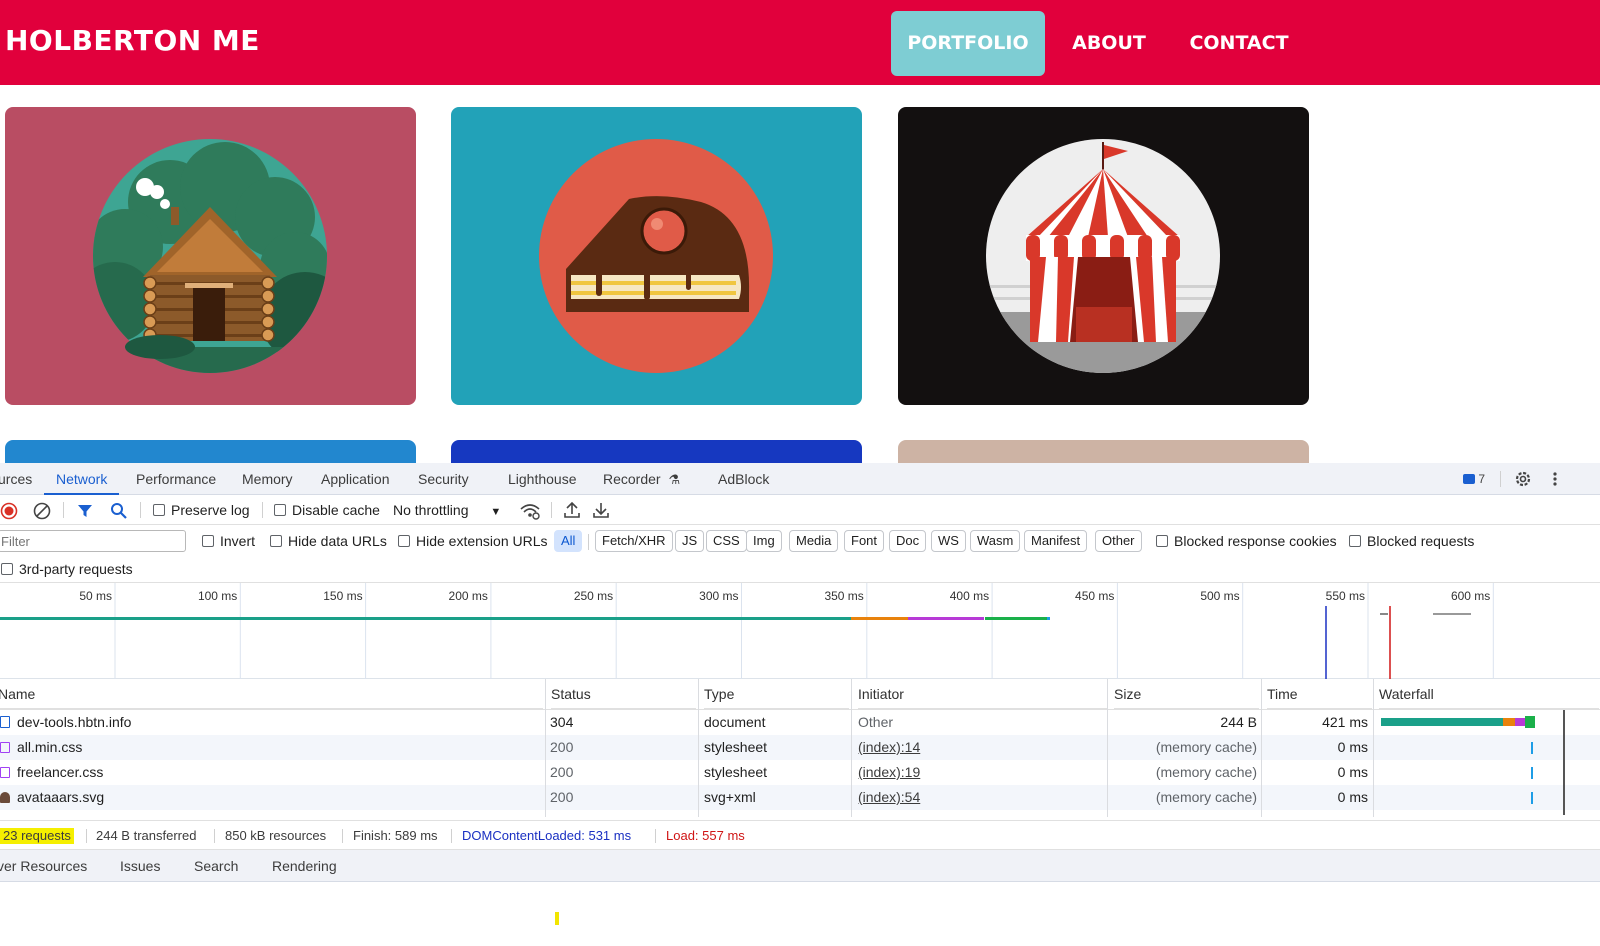 This screenshot has width=1600, height=946. What do you see at coordinates (1555, 479) in the screenshot?
I see `more-options-icon` at bounding box center [1555, 479].